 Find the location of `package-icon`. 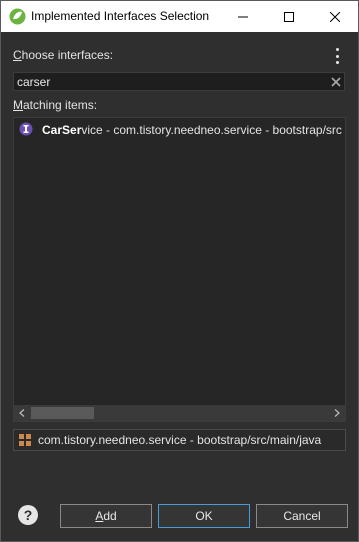

package-icon is located at coordinates (25, 440).